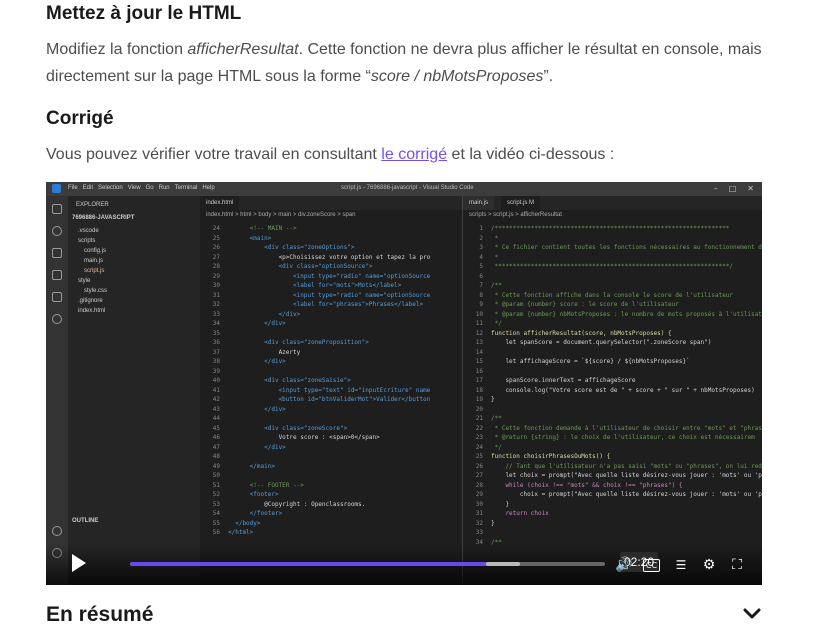 This screenshot has height=629, width=834. Describe the element at coordinates (709, 565) in the screenshot. I see `settings-icon: ⚙` at that location.